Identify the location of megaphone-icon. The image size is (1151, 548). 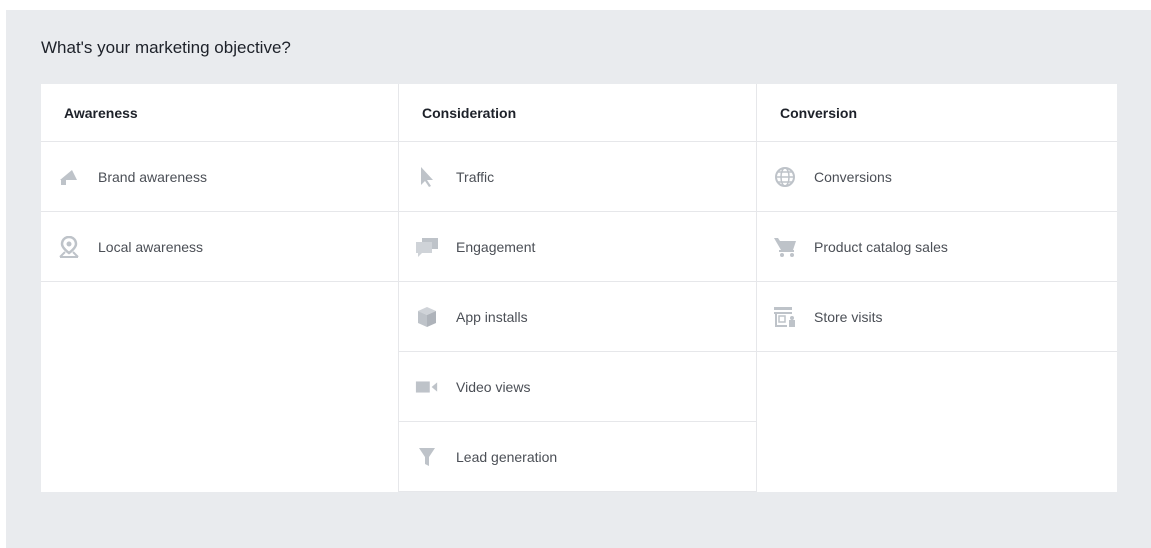
(69, 177).